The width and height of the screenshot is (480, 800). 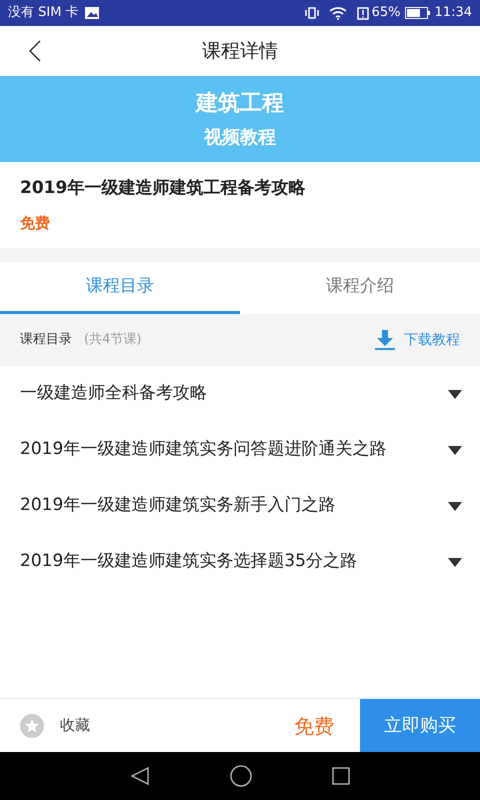 I want to click on clock: 11:34, so click(x=453, y=13).